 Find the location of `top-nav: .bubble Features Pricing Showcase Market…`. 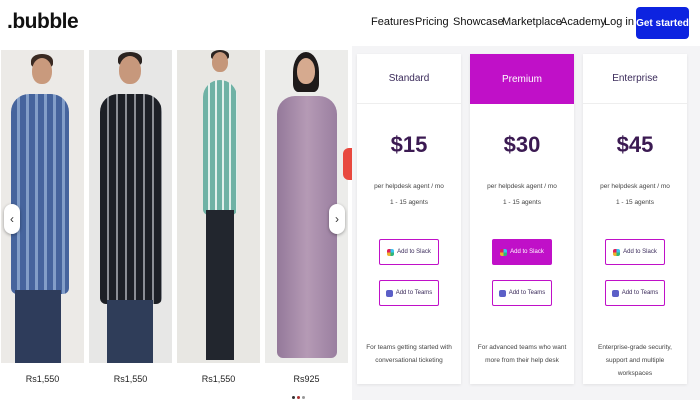

top-nav: .bubble Features Pricing Showcase Market… is located at coordinates (350, 23).